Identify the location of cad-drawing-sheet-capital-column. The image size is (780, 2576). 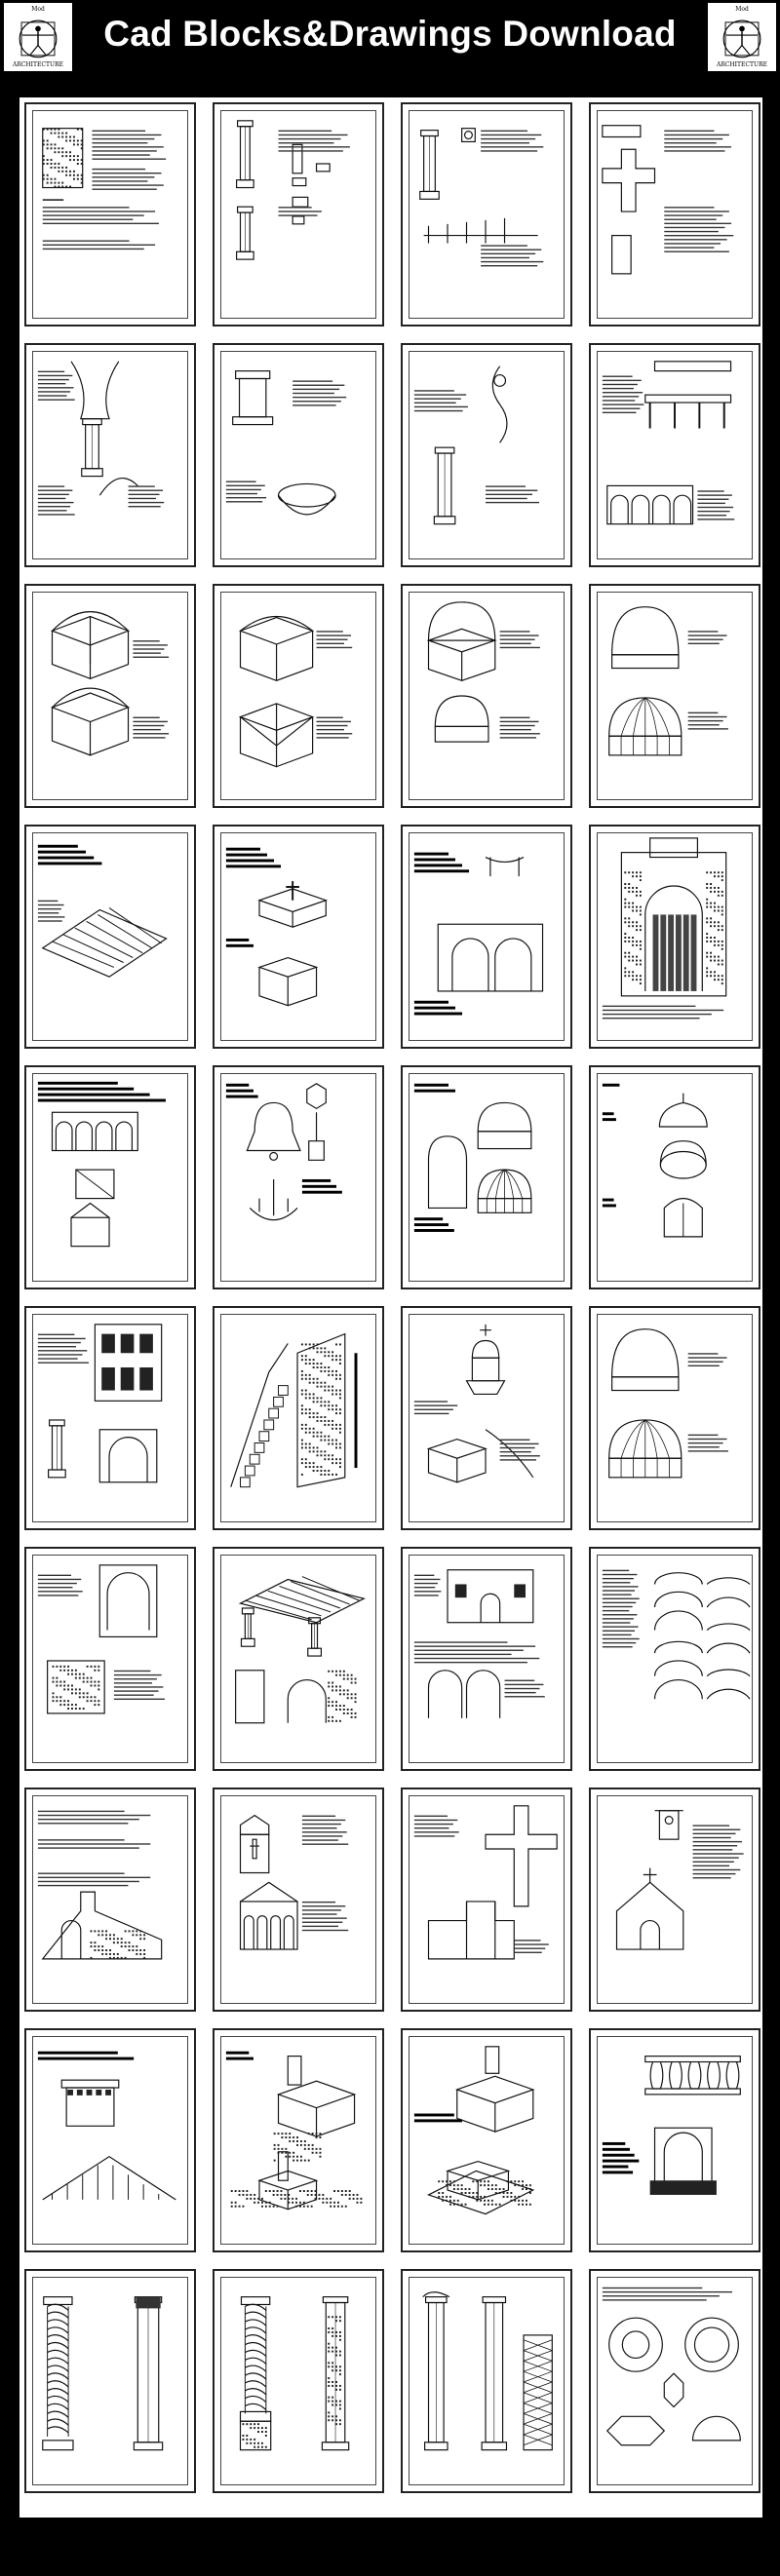
(110, 455).